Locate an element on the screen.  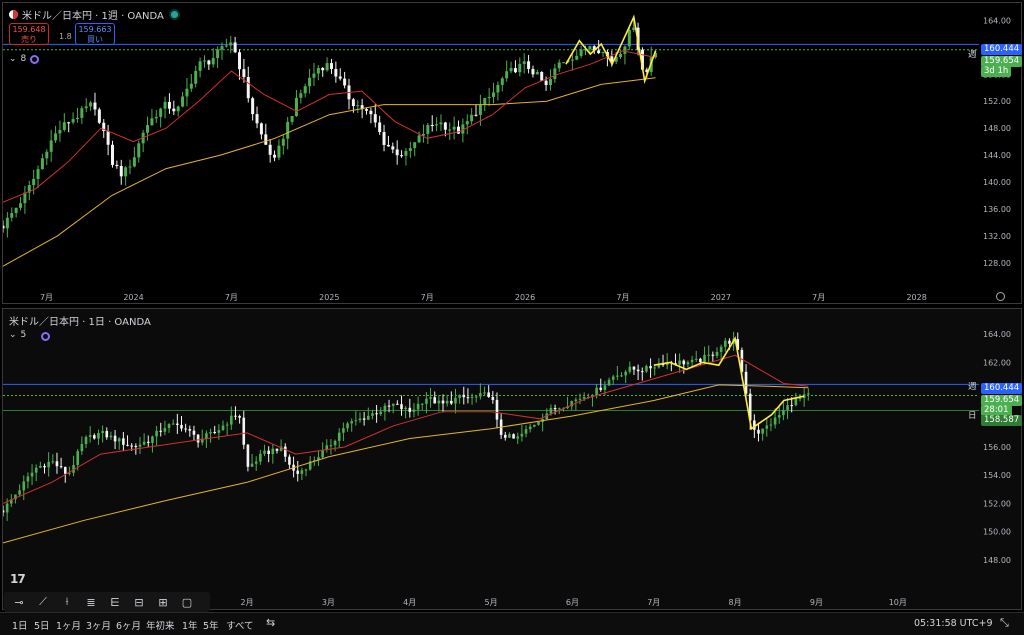
fib-extension-icon: ⋿ is located at coordinates (115, 602).